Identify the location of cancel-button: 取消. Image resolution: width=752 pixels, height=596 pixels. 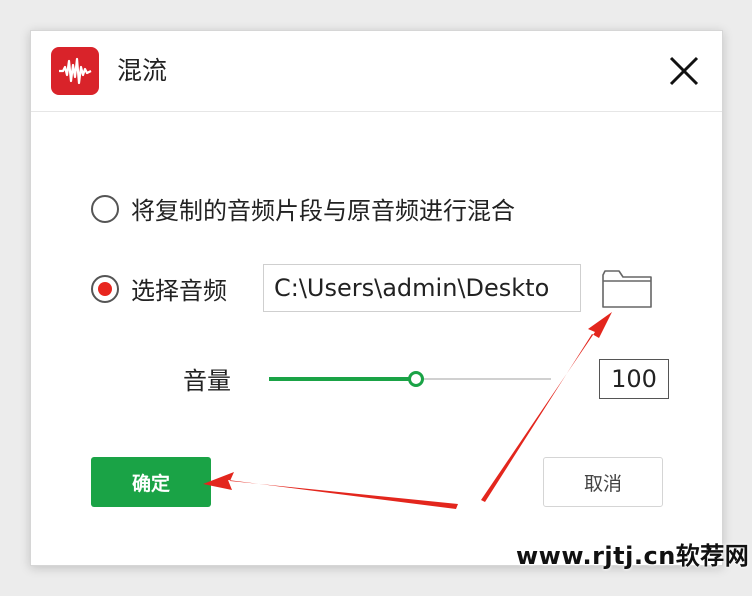
(603, 482).